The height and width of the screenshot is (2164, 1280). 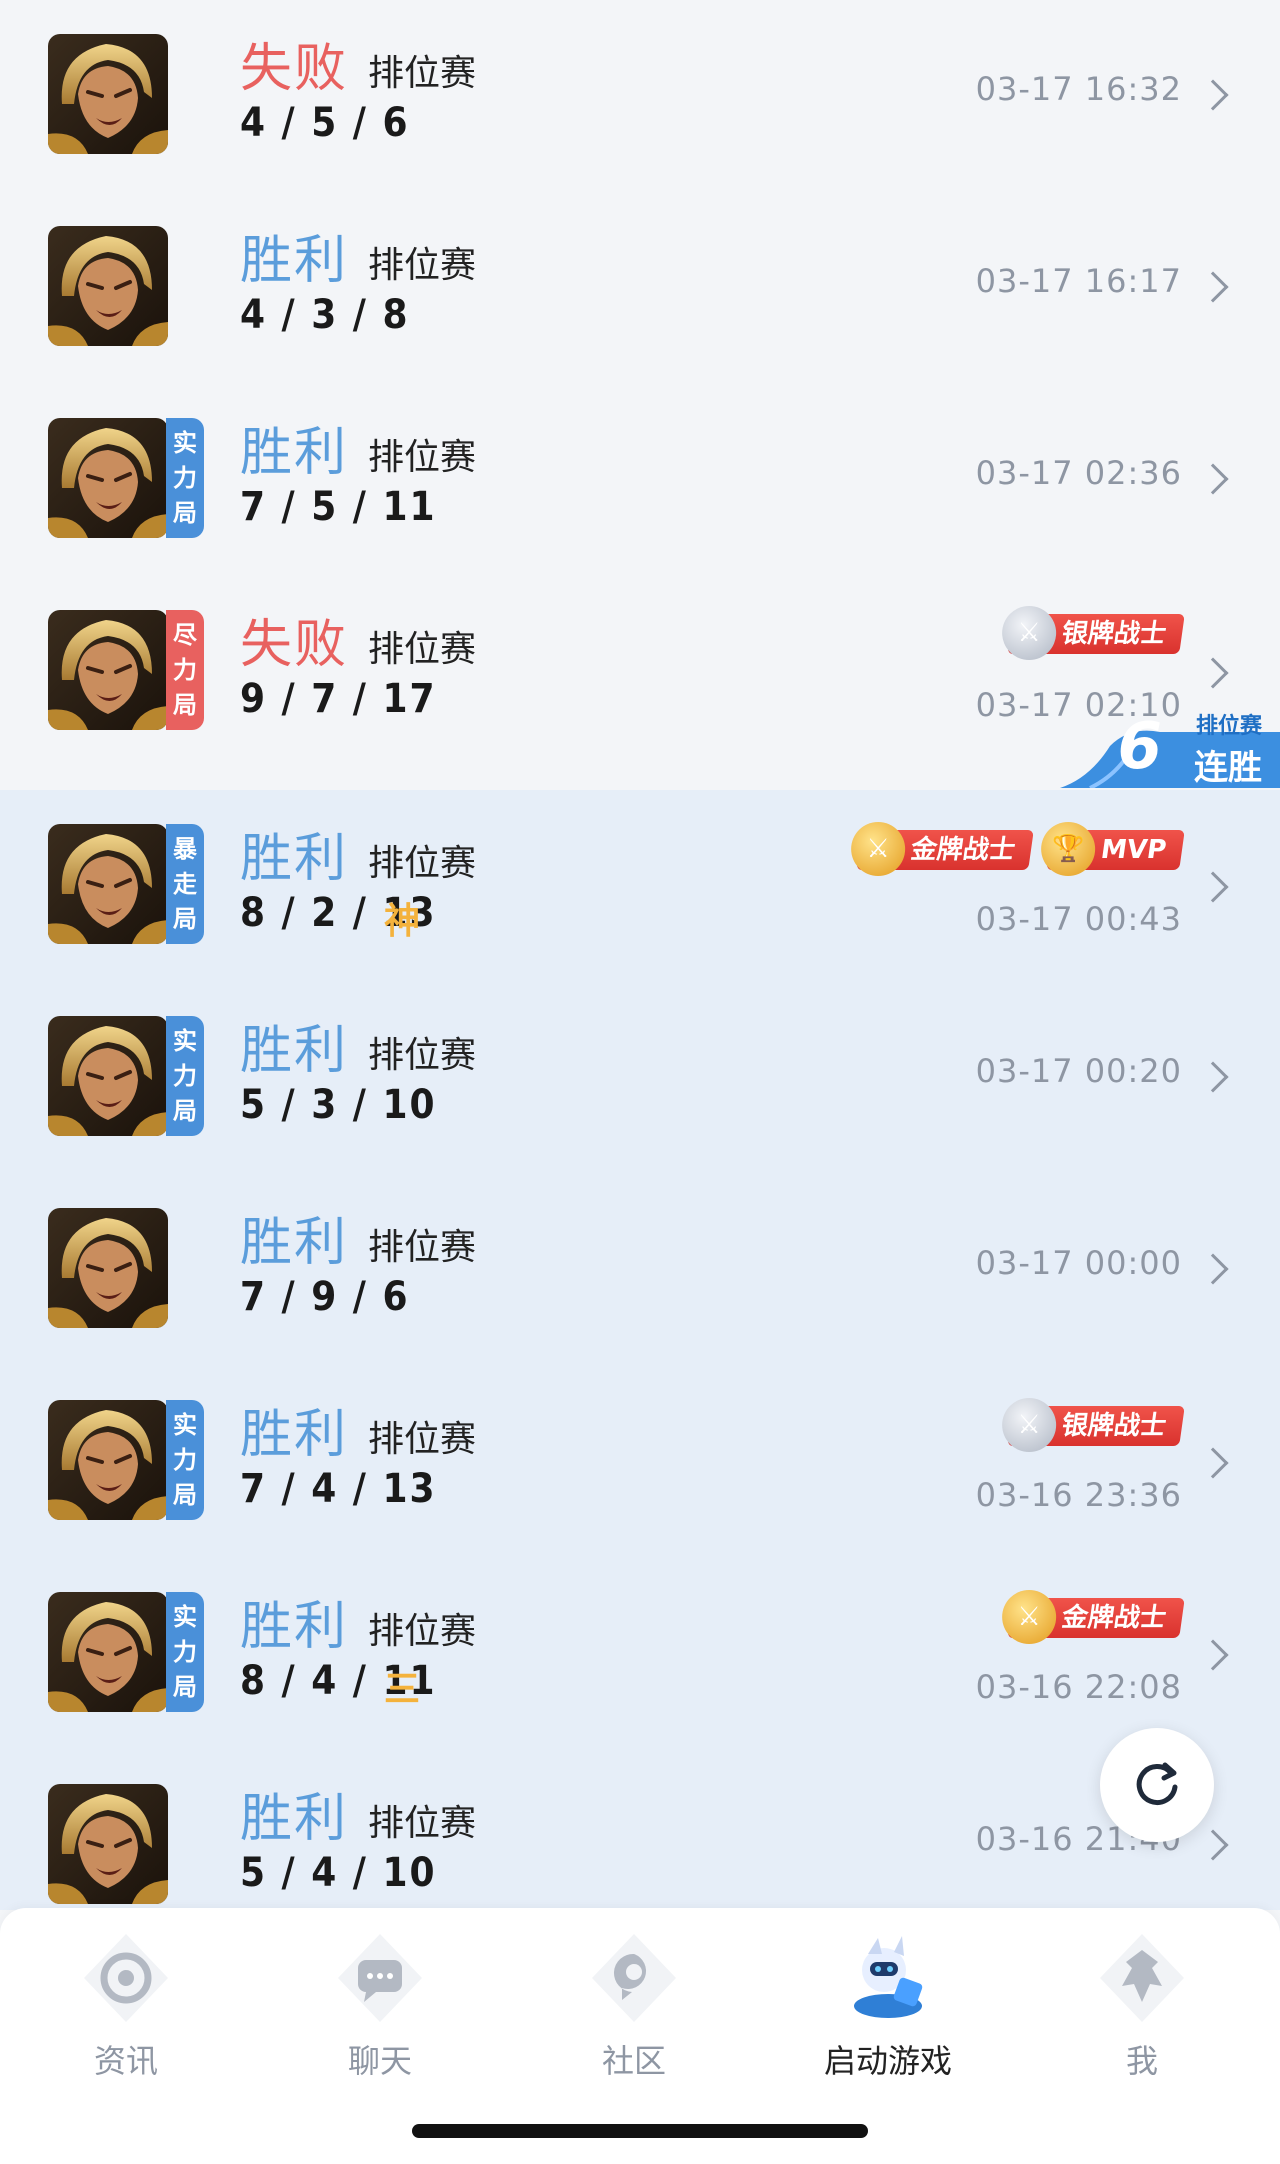 What do you see at coordinates (640, 1654) in the screenshot?
I see `match-row: 实力局胜利 排位赛 8 / 4 / 11 三 ⚔ 金牌战士 03-16 22:08` at bounding box center [640, 1654].